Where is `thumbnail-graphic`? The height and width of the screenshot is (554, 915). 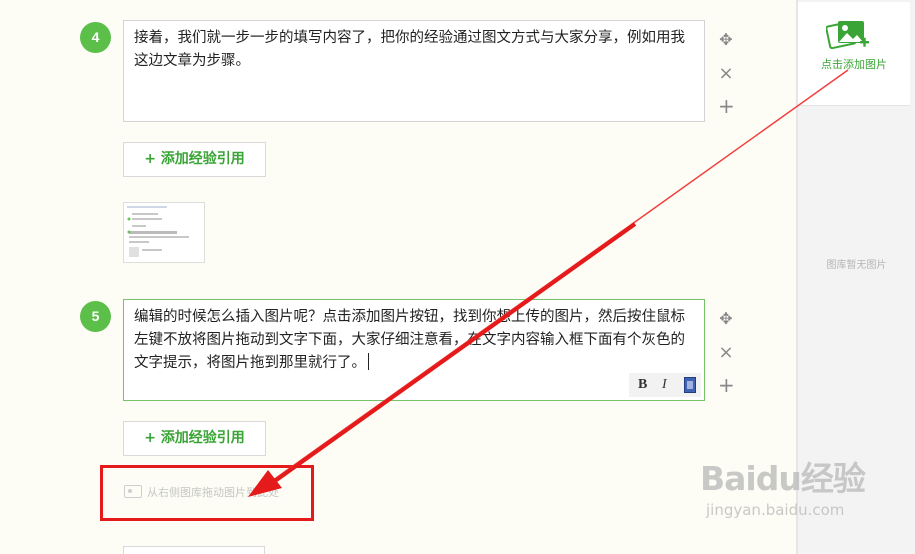 thumbnail-graphic is located at coordinates (164, 232).